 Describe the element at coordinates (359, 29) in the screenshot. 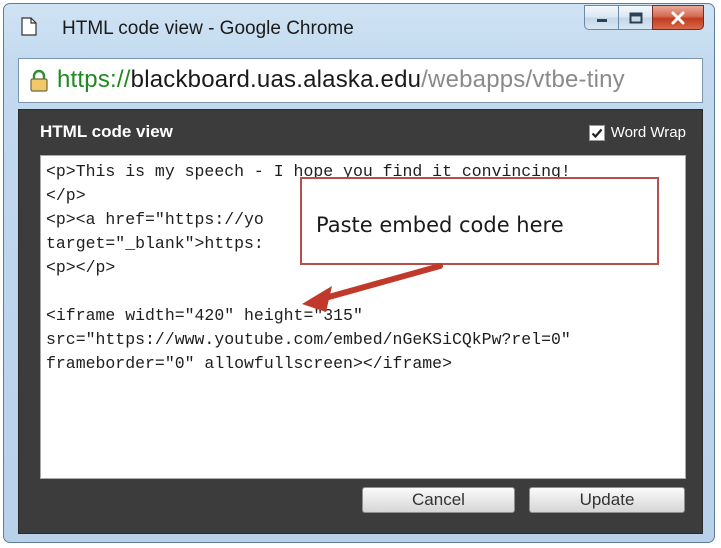

I see `title-bar: HTML code view - Google Chrome` at that location.